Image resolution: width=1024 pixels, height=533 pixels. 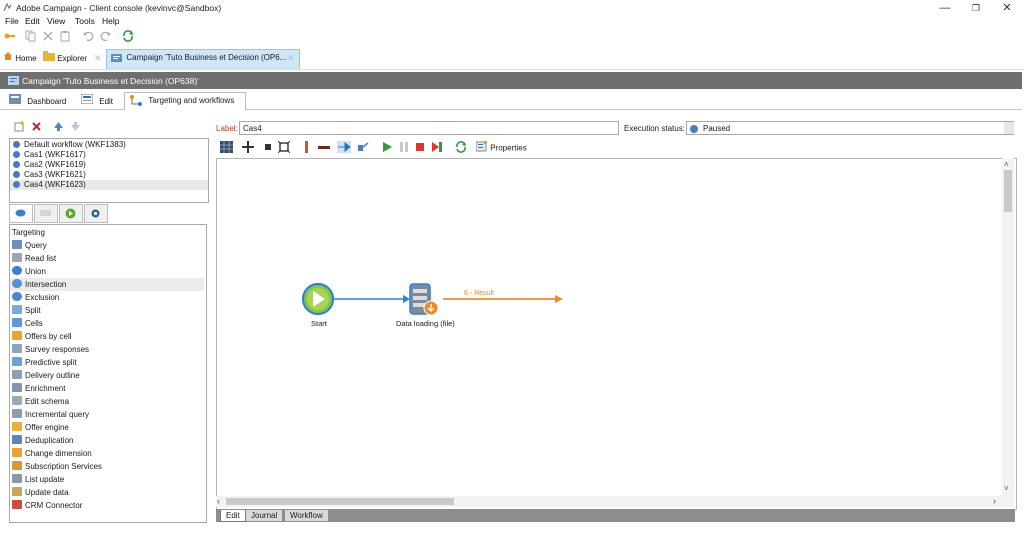 What do you see at coordinates (308, 147) in the screenshot?
I see `align-vertical-icon` at bounding box center [308, 147].